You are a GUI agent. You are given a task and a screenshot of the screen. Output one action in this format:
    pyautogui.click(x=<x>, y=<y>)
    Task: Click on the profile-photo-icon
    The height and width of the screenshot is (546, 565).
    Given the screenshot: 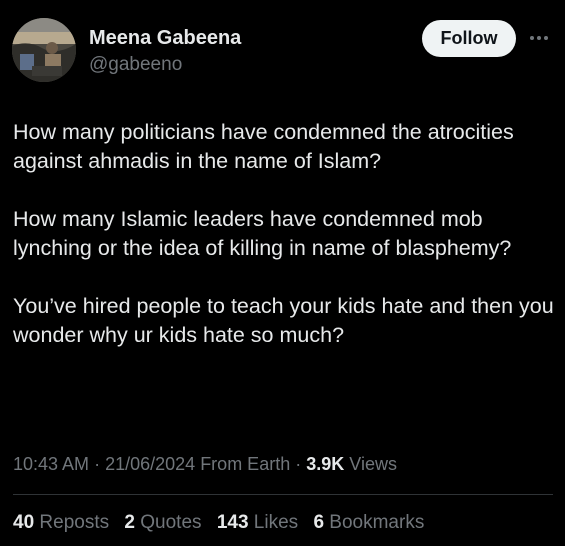 What is the action you would take?
    pyautogui.click(x=44, y=50)
    